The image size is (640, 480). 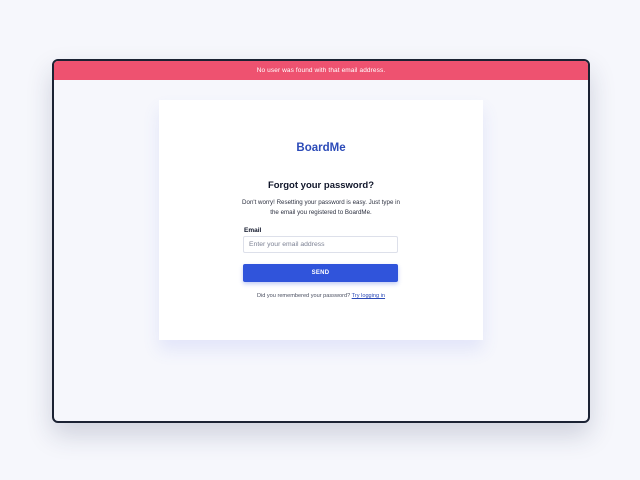 I want to click on brand-logo: BoardMe, so click(x=321, y=148).